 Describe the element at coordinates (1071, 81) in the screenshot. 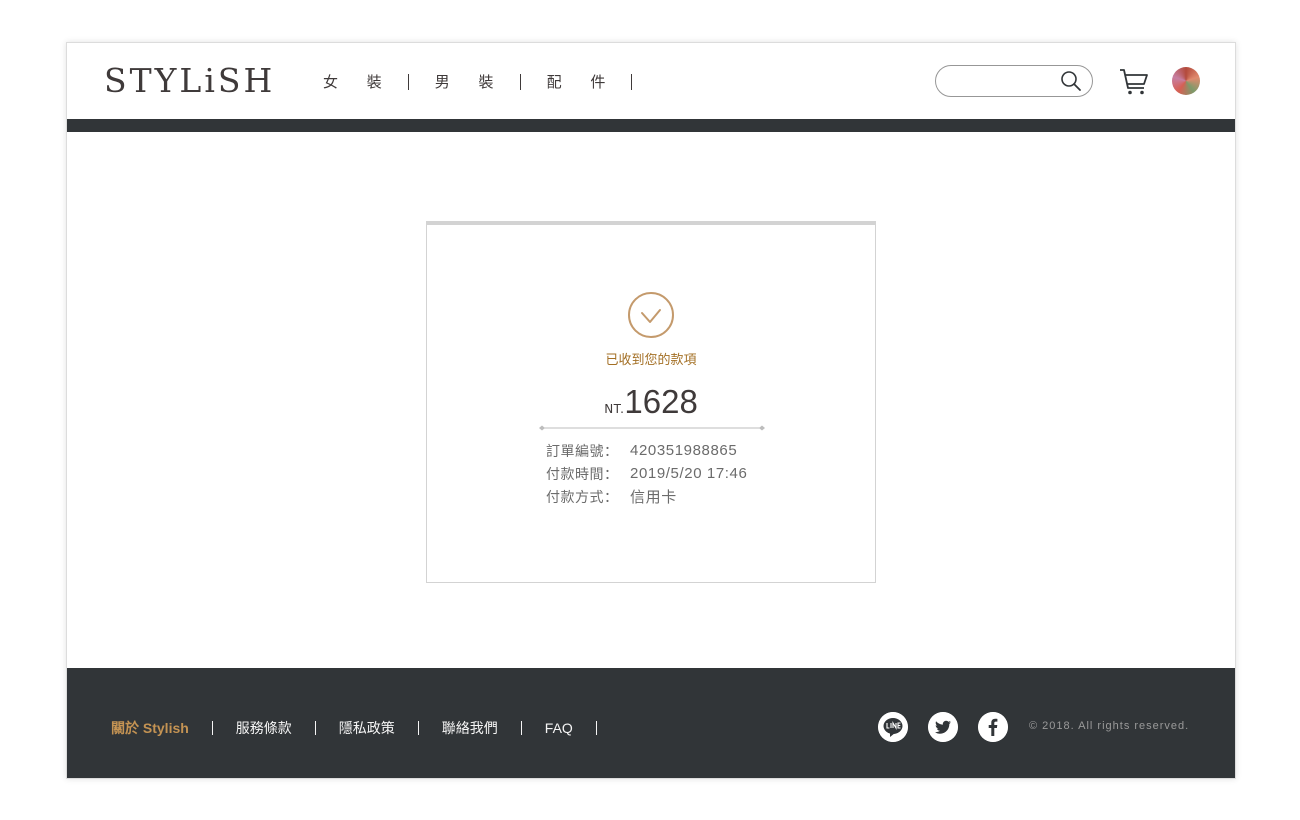

I see `search-icon` at that location.